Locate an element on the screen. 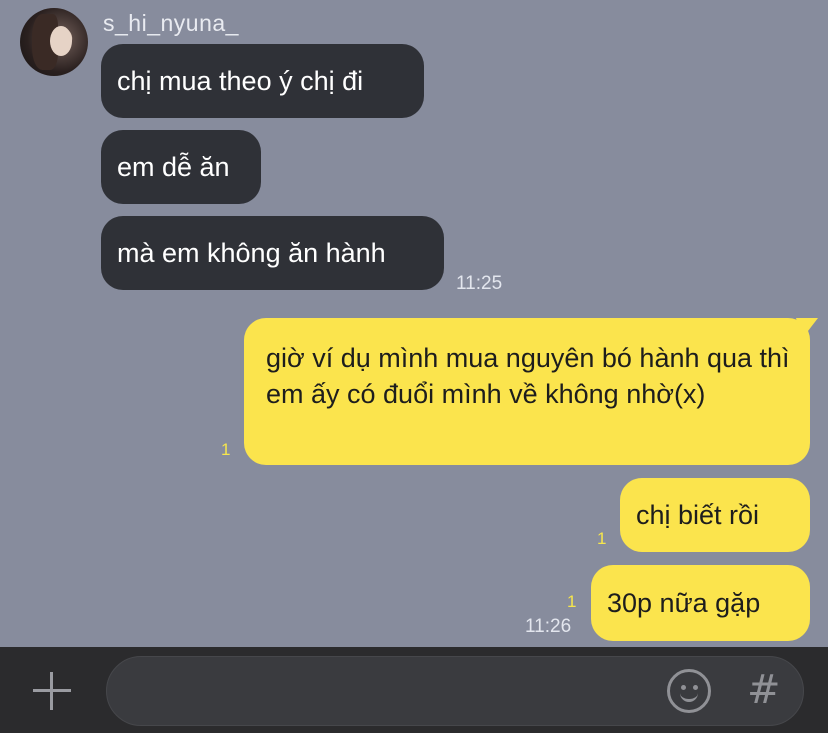  contact-avatar is located at coordinates (54, 42).